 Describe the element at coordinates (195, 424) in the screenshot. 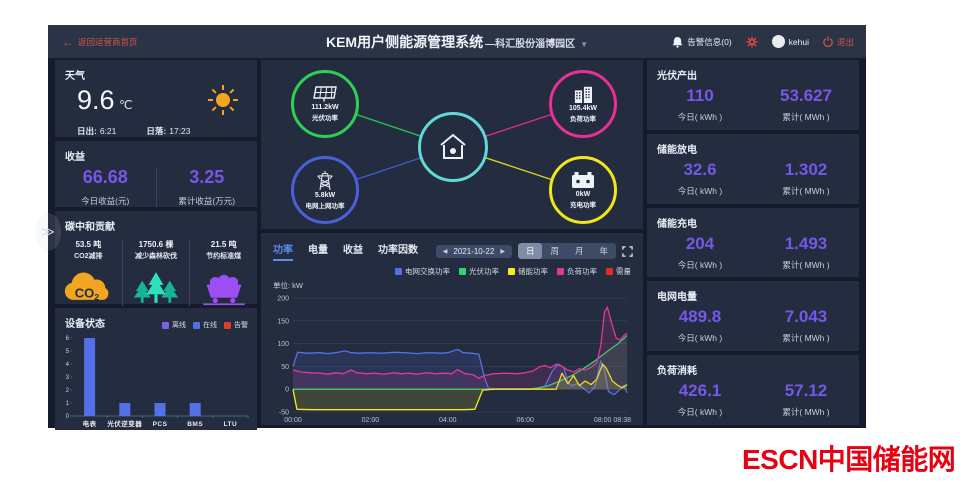

I see `svg-text: BMS` at that location.